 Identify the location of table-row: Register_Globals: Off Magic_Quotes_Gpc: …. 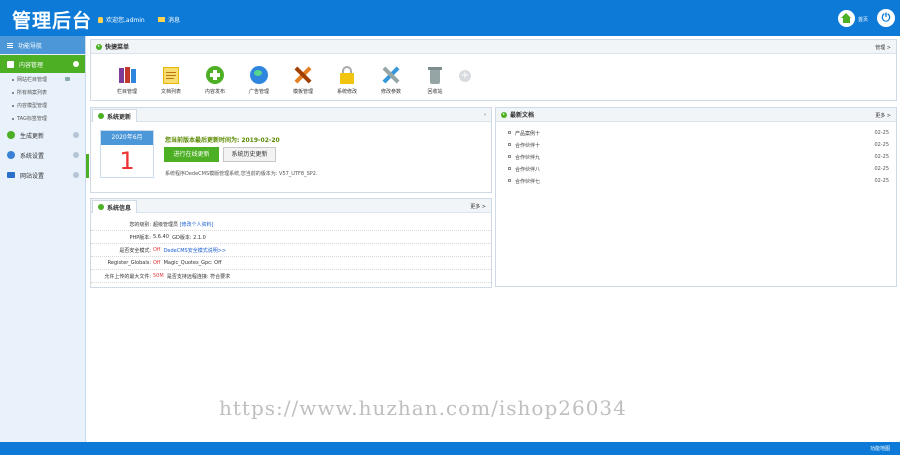
(291, 263).